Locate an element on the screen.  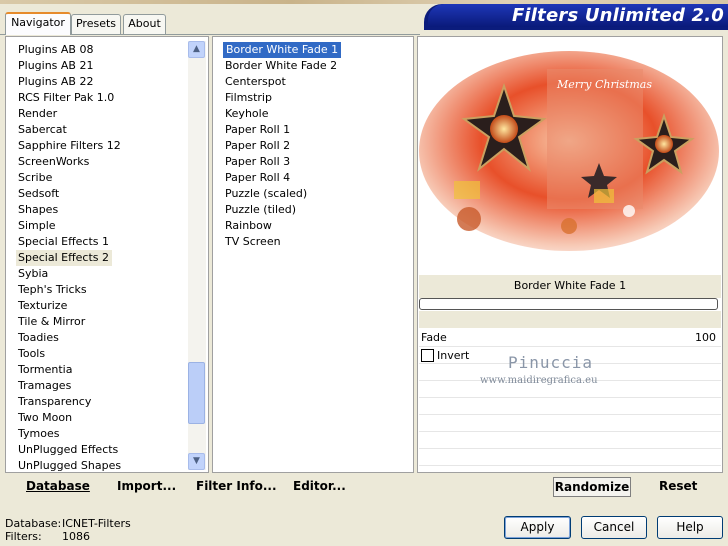
category-item: Plugins AB 22 is located at coordinates (55, 82).